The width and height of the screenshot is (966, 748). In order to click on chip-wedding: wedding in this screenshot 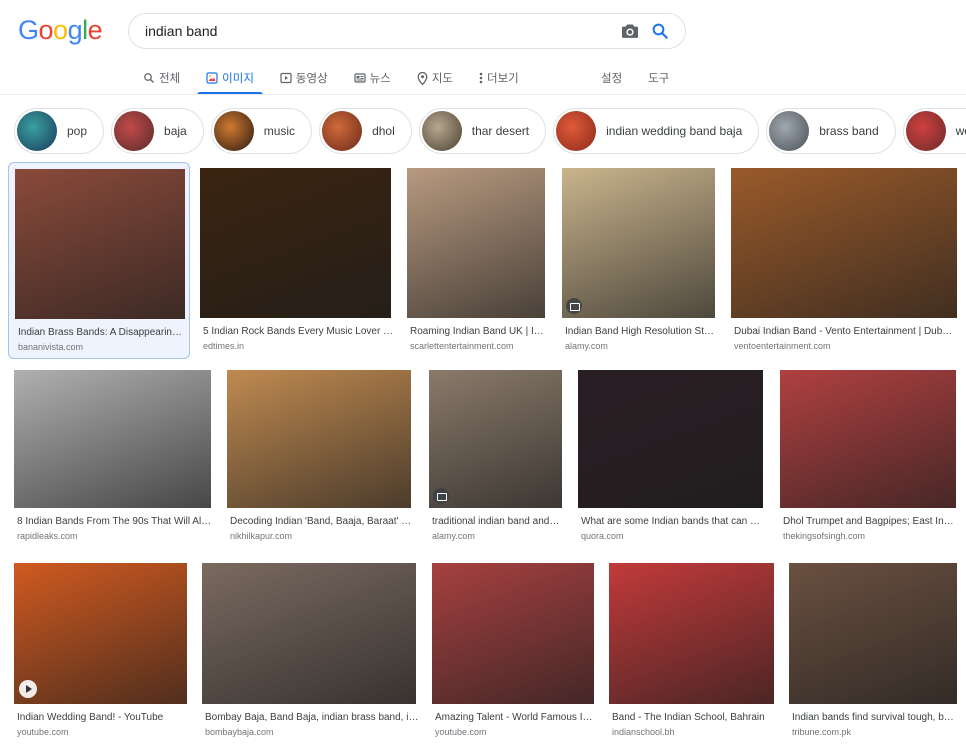, I will do `click(934, 131)`.